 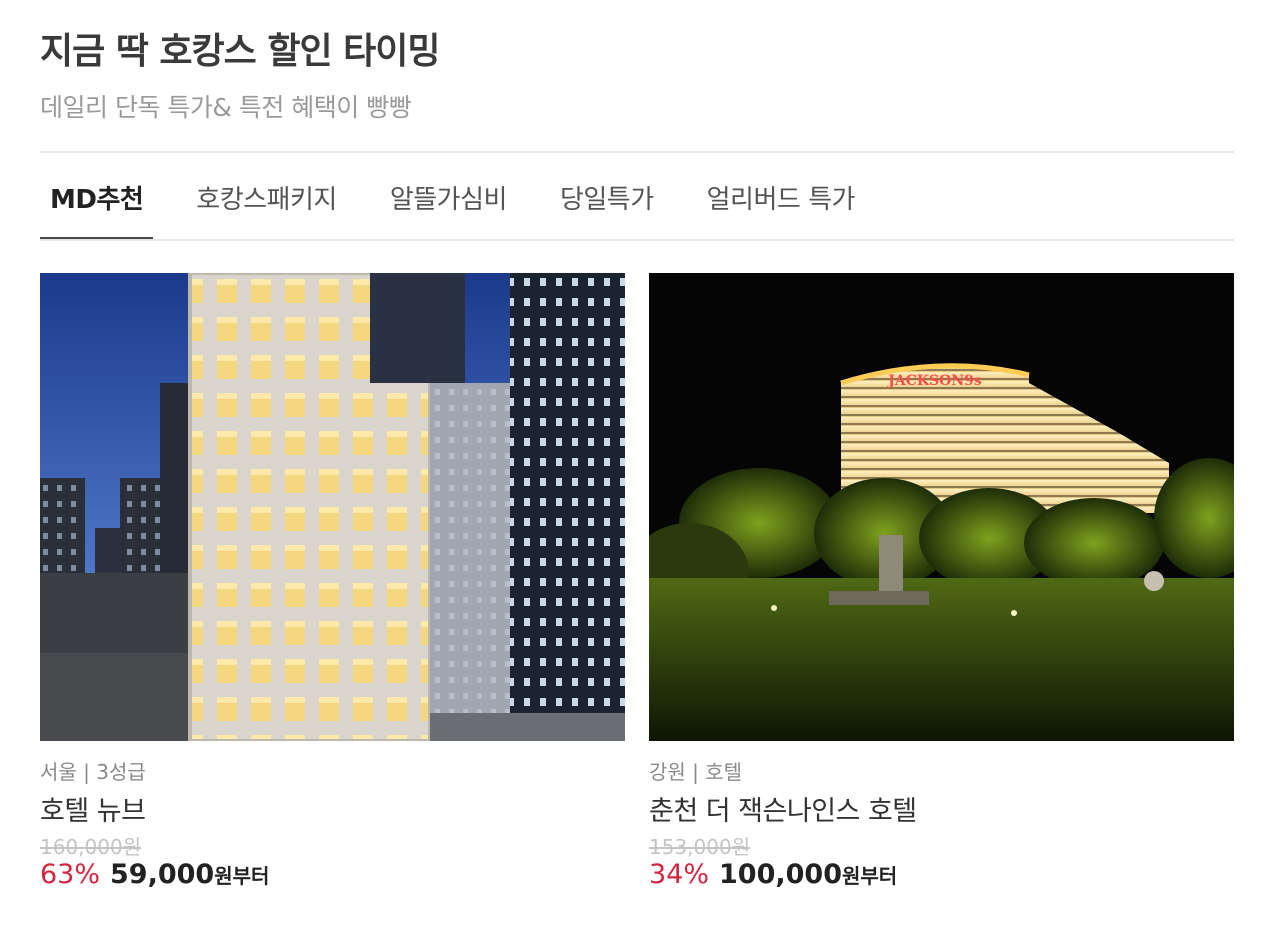 I want to click on category-tabs: MD추천 호캉스패키지 알뜰가심비 당일특가 얼리버드 특가, so click(x=637, y=197).